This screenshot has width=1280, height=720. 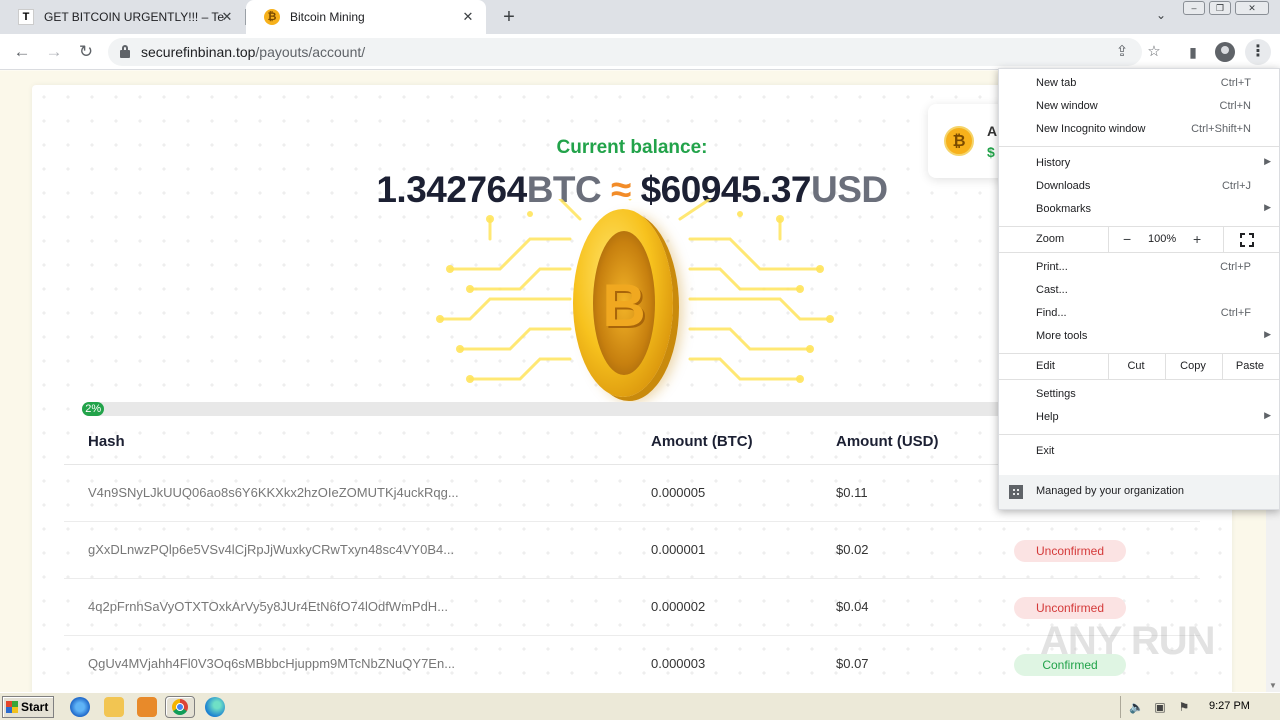 I want to click on menu-help: Help ▶, so click(x=1139, y=417).